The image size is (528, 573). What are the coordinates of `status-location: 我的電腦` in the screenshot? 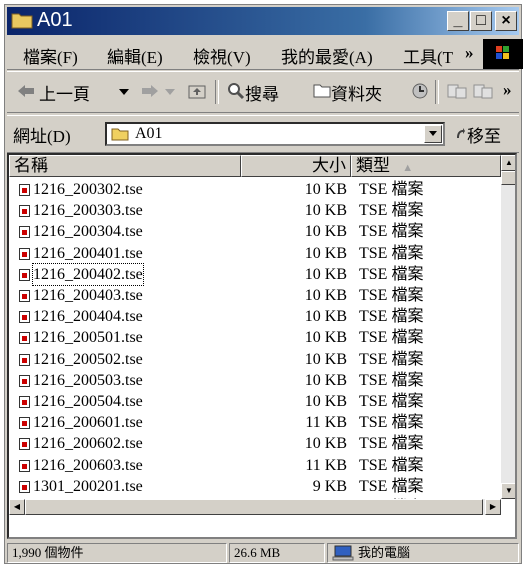 It's located at (423, 553).